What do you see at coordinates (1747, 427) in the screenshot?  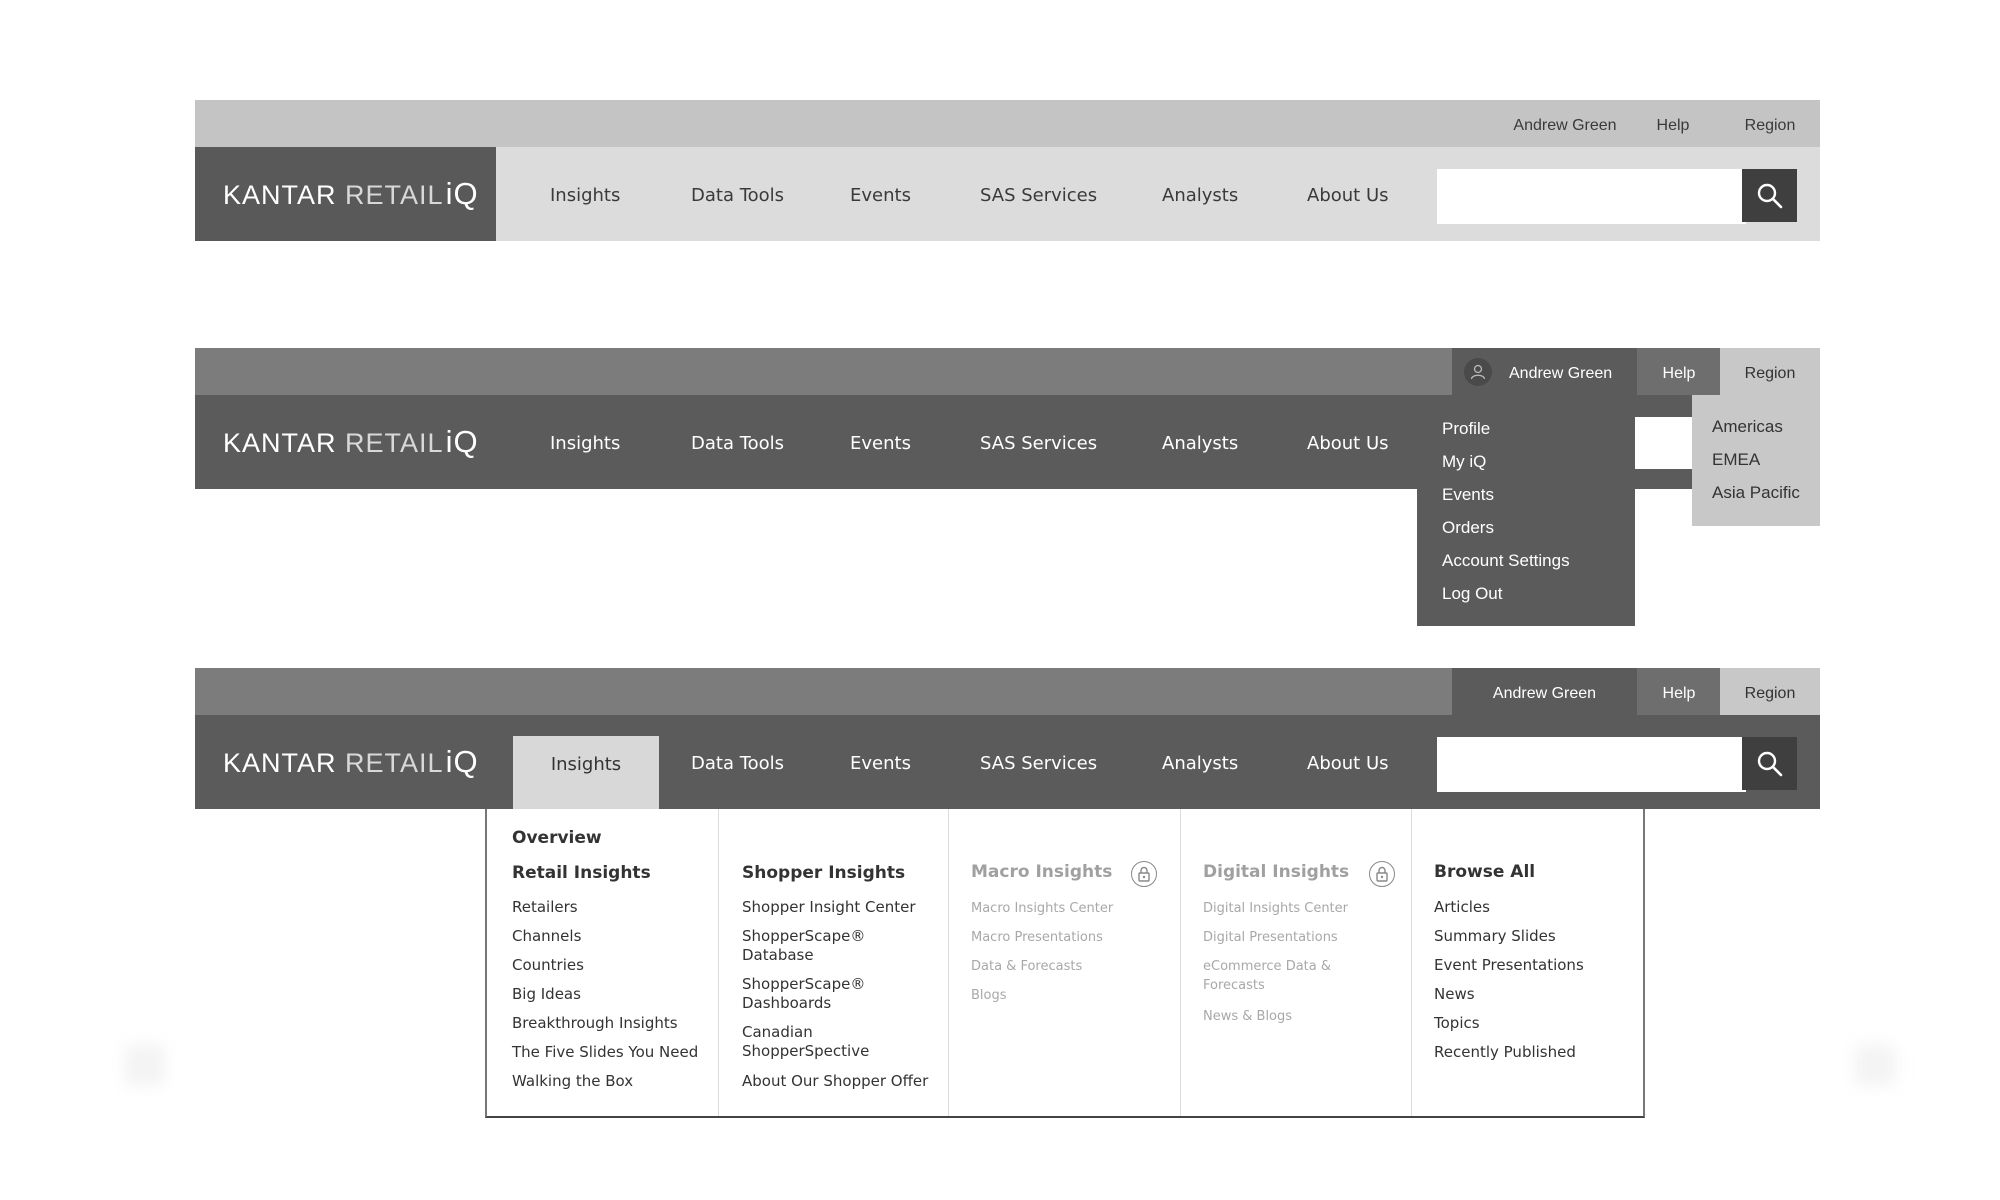 I see `region-item-americas: Americas` at bounding box center [1747, 427].